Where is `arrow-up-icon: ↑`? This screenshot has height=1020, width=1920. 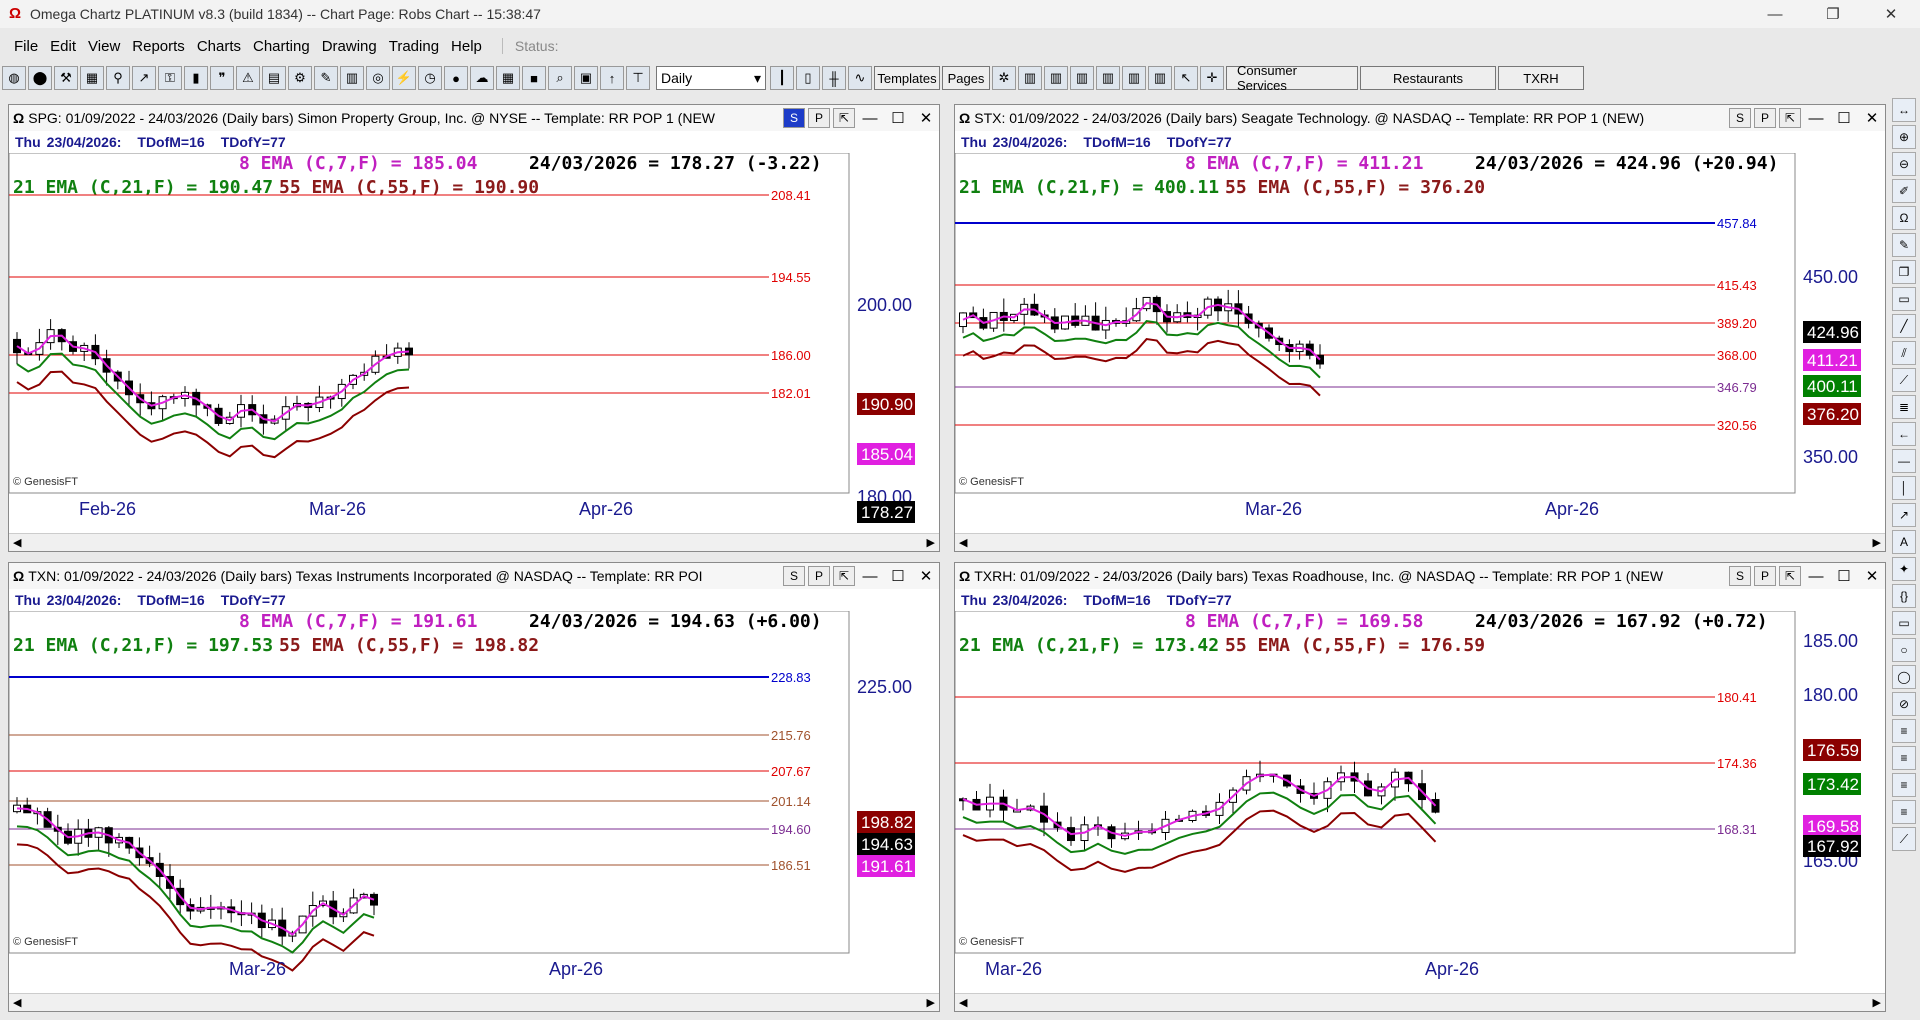
arrow-up-icon: ↑ is located at coordinates (612, 78).